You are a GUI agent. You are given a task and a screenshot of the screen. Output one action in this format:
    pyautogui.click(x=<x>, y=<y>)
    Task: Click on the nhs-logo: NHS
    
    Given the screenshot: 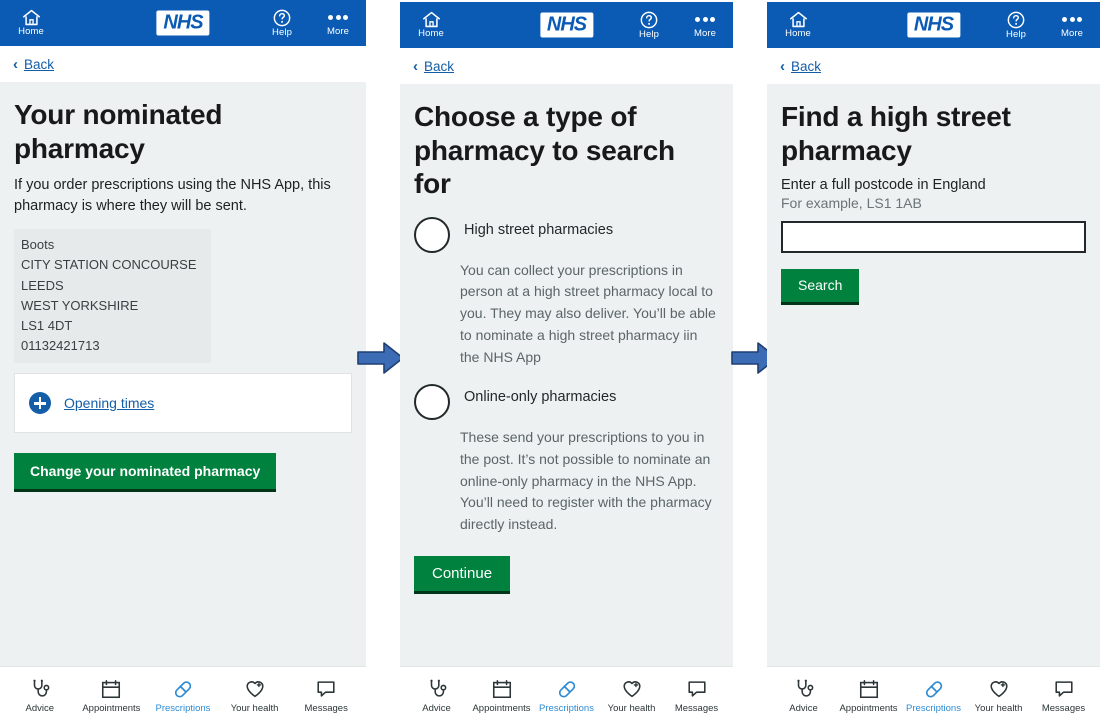 What is the action you would take?
    pyautogui.click(x=183, y=23)
    